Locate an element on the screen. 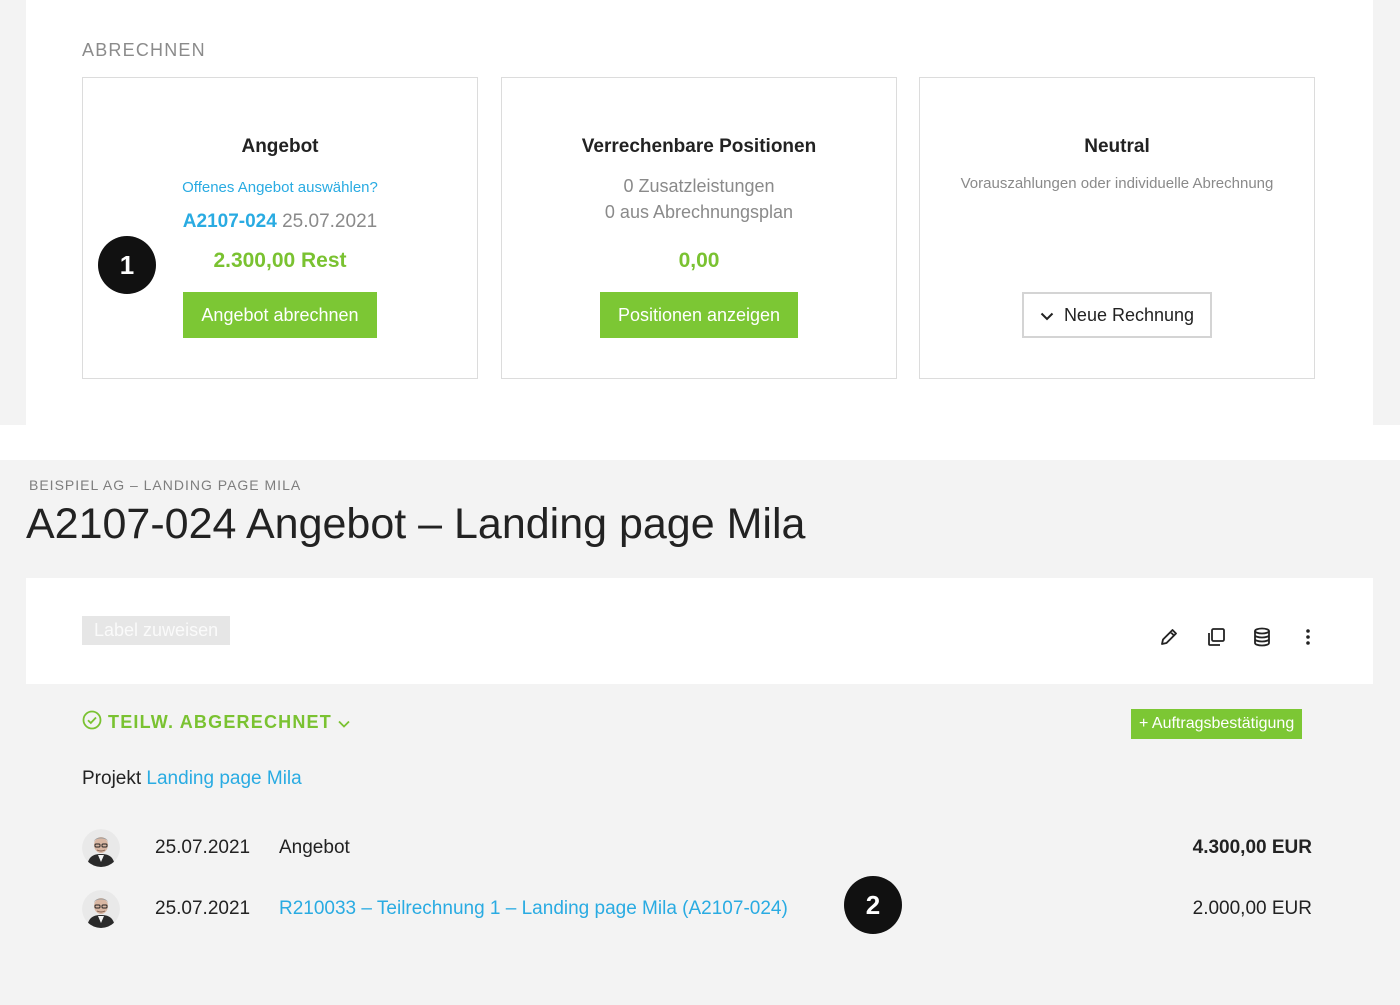  project-line: Projekt Landing page Mila is located at coordinates (192, 779).